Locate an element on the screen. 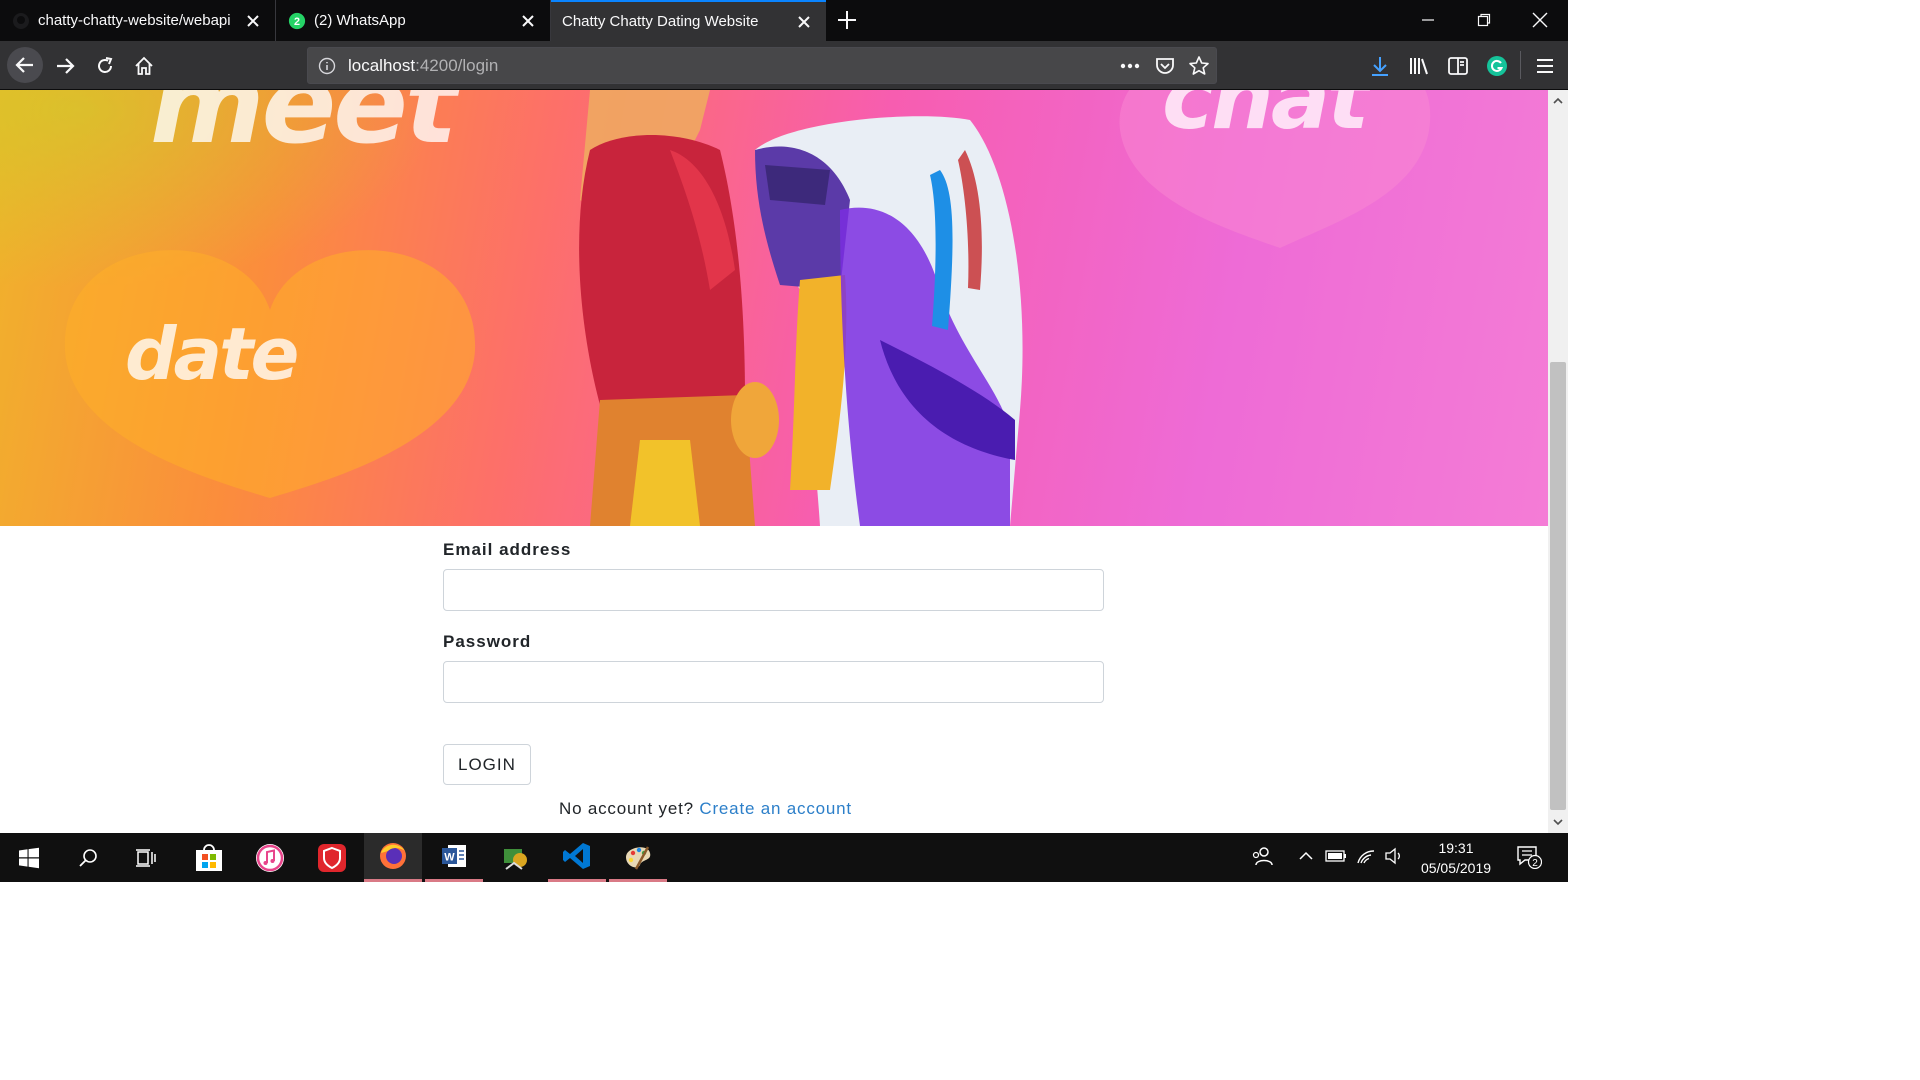  taskbar-itunes is located at coordinates (270, 857).